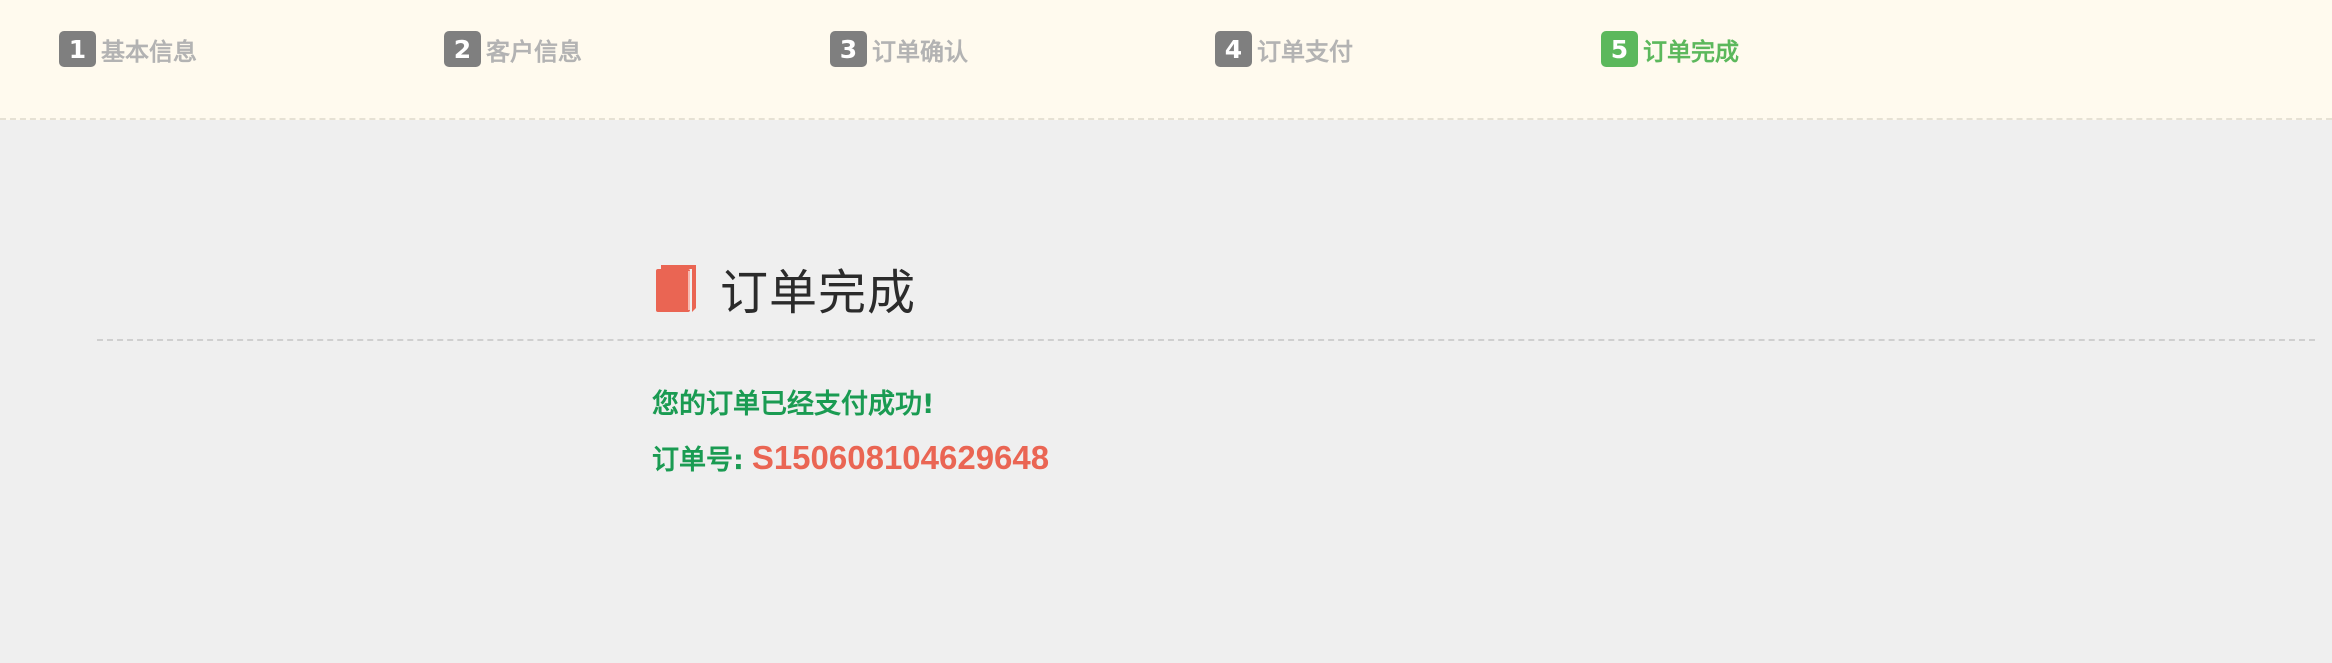 This screenshot has width=2332, height=663. What do you see at coordinates (1691, 51) in the screenshot?
I see `step-label: 订单完成` at bounding box center [1691, 51].